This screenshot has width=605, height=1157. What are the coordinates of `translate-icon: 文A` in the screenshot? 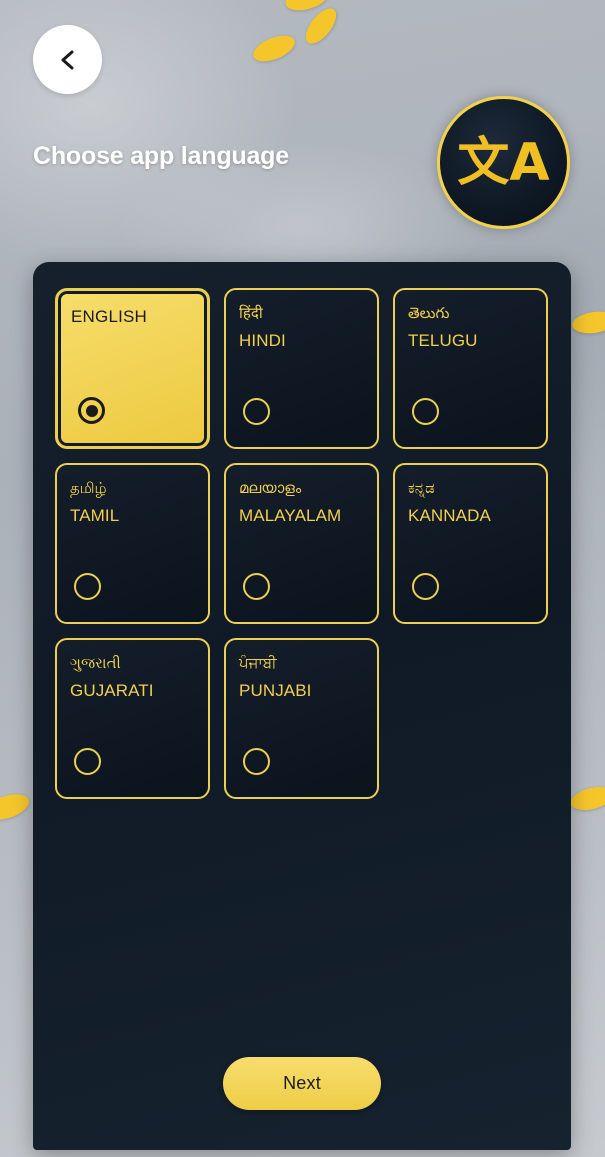 It's located at (503, 162).